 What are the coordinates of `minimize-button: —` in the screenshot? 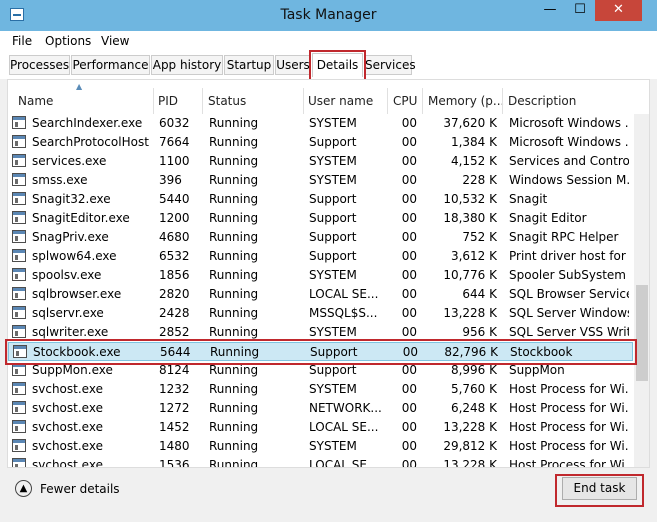 It's located at (550, 10).